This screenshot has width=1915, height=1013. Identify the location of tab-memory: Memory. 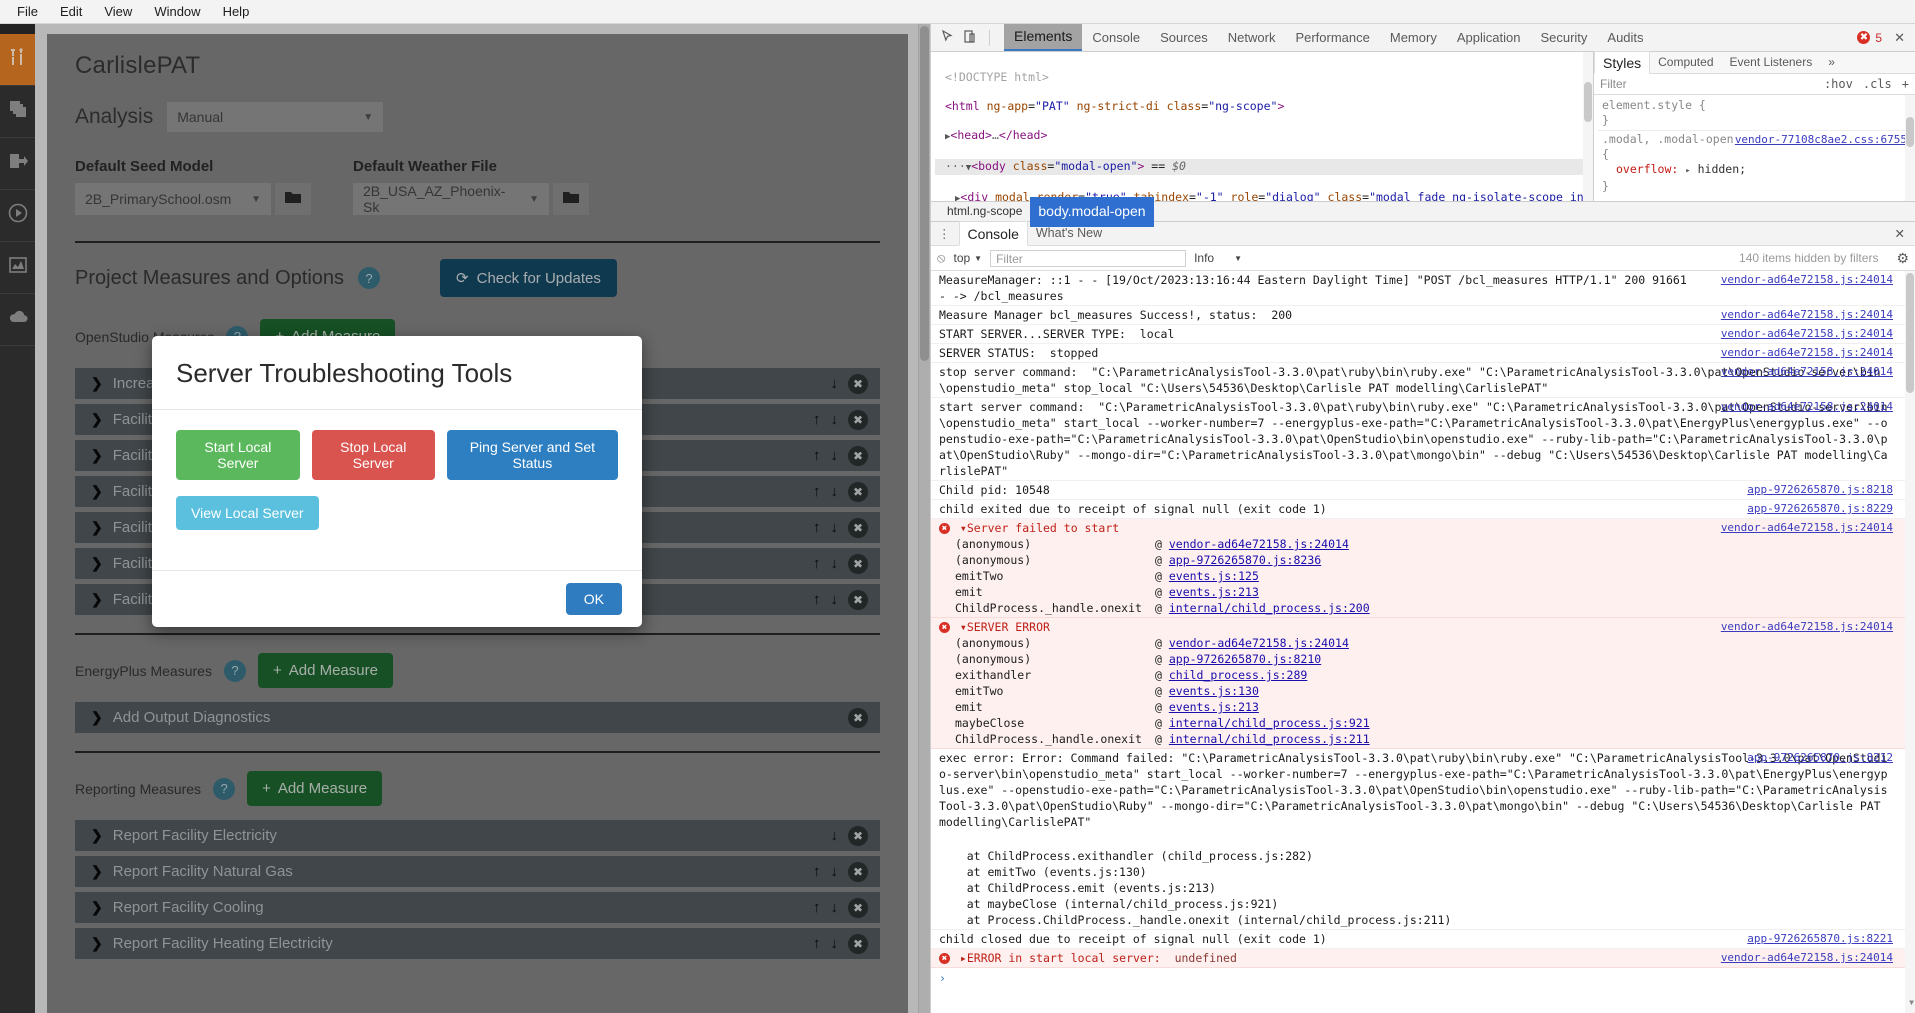
(1413, 37).